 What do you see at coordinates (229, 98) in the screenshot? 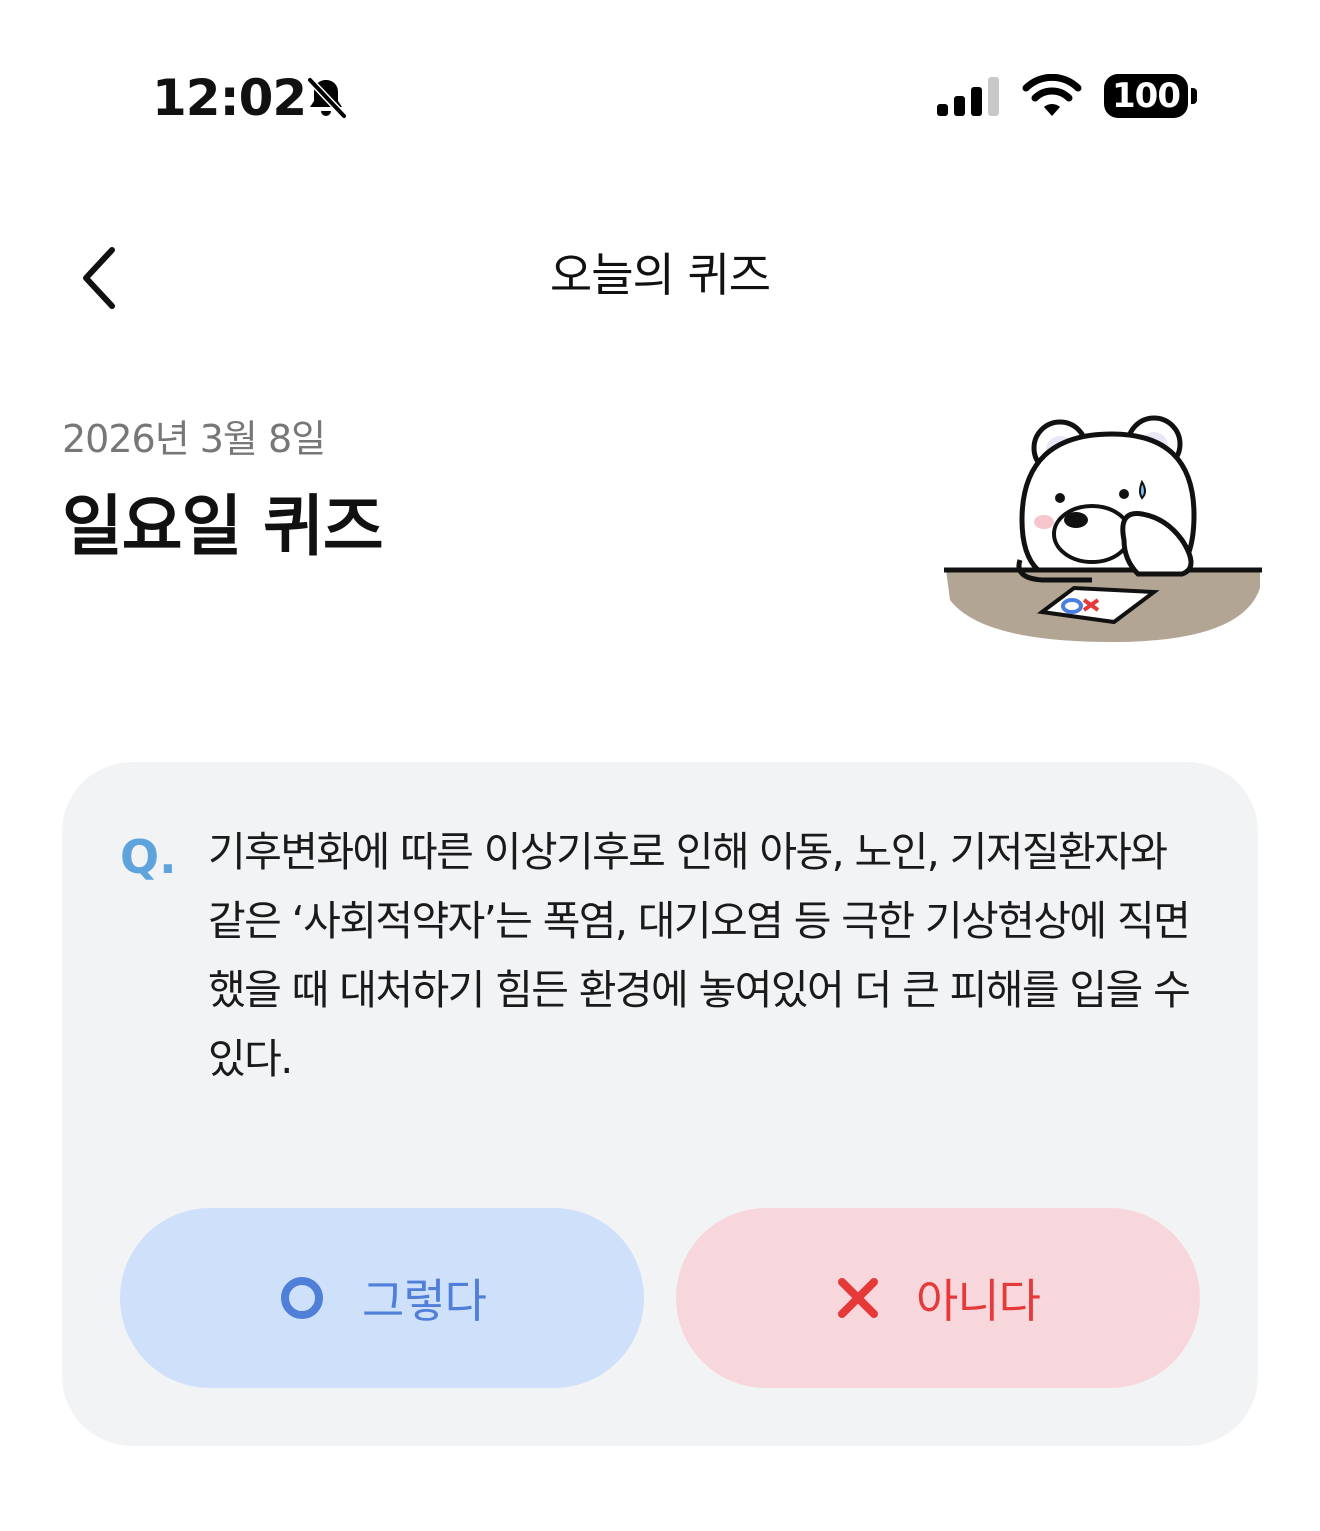
I see `status-time: 12:02` at bounding box center [229, 98].